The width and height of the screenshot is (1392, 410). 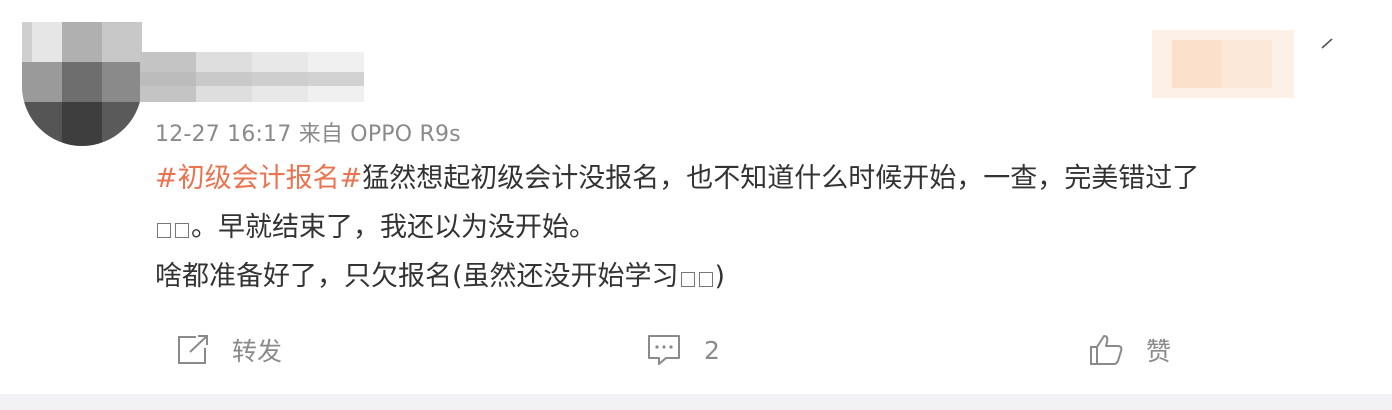 I want to click on card-divider, so click(x=696, y=402).